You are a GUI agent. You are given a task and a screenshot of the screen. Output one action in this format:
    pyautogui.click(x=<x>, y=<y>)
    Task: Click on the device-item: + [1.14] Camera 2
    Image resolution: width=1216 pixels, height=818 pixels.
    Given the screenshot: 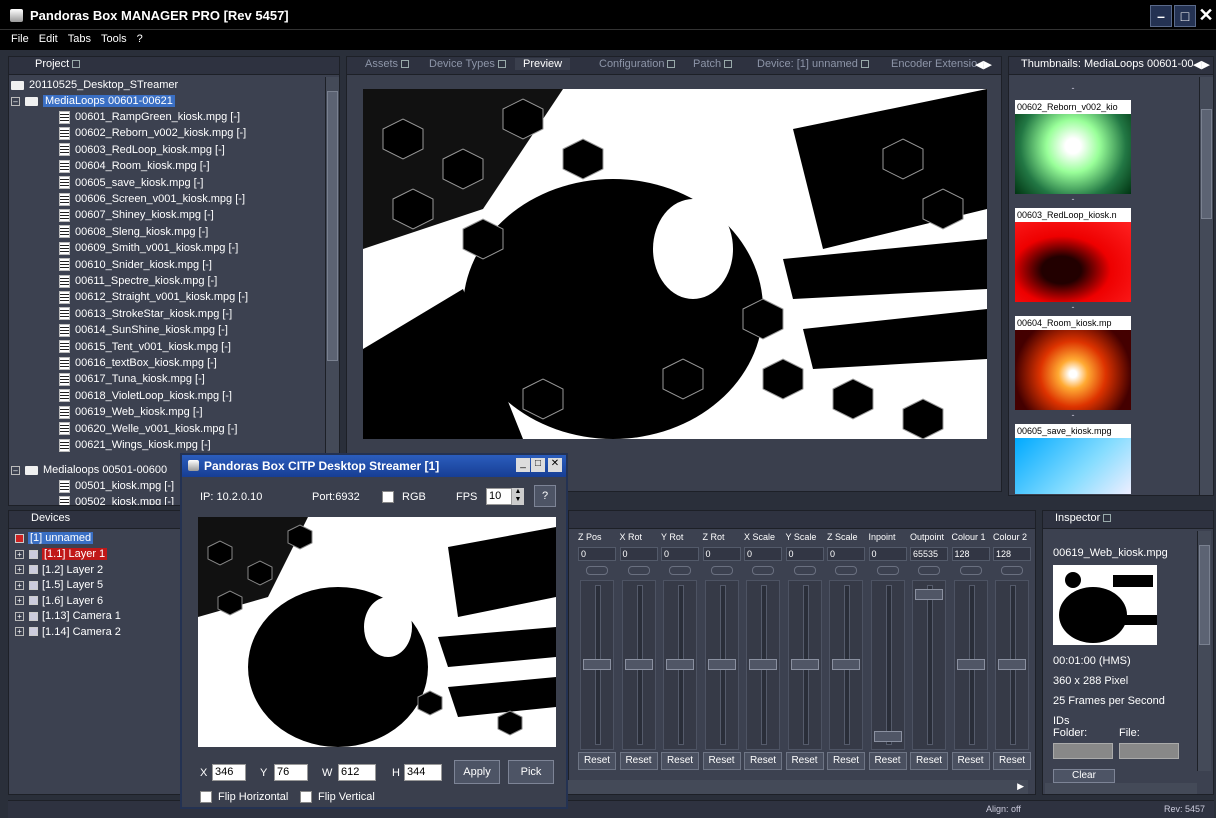 What is the action you would take?
    pyautogui.click(x=68, y=632)
    